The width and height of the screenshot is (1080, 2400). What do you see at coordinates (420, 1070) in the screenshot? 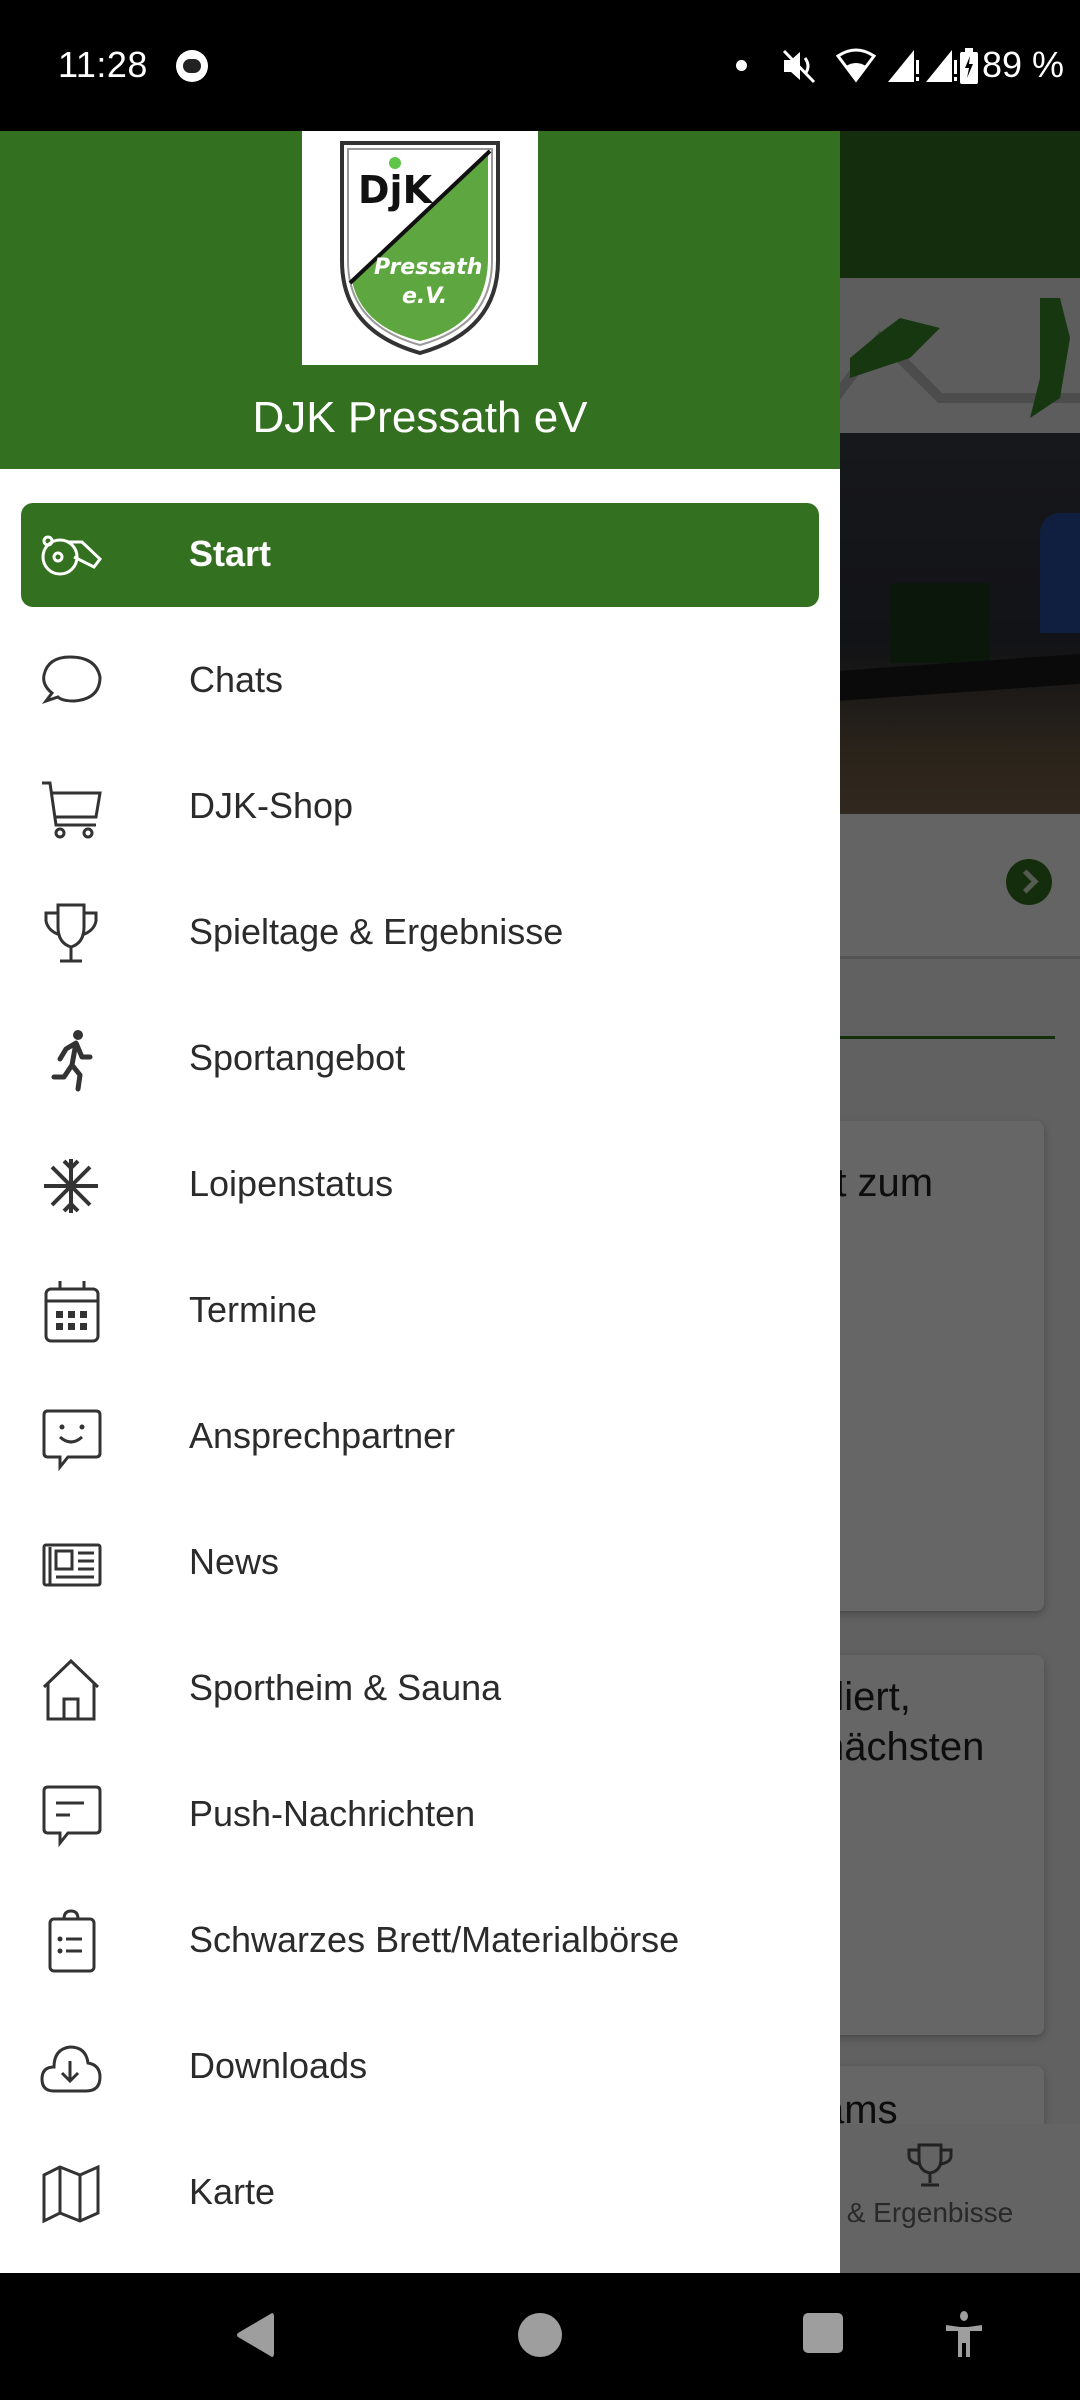
I see `menu-item-sportangebot: Sportangebot` at bounding box center [420, 1070].